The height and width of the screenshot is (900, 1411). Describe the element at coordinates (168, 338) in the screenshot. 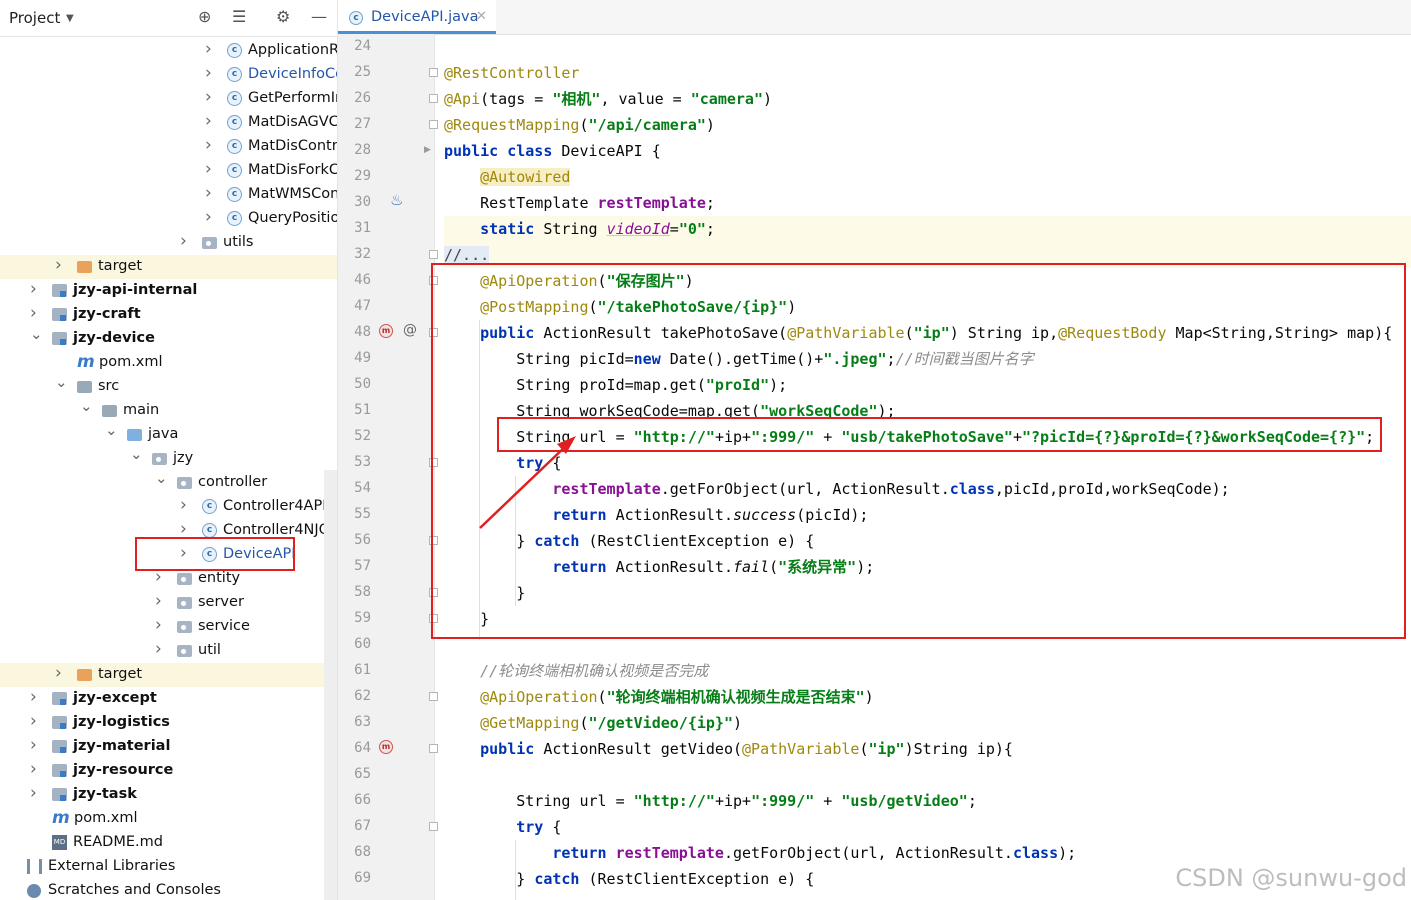

I see `tree-item: ⌄ jzy-device` at that location.